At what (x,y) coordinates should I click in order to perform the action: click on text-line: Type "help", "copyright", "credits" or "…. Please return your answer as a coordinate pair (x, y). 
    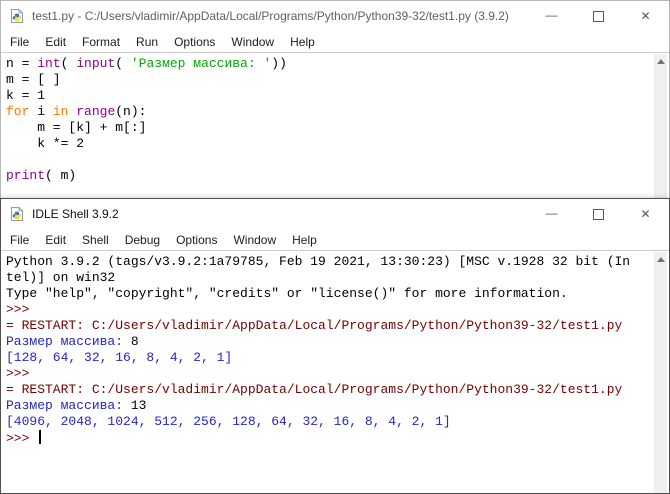
    Looking at the image, I should click on (287, 293).